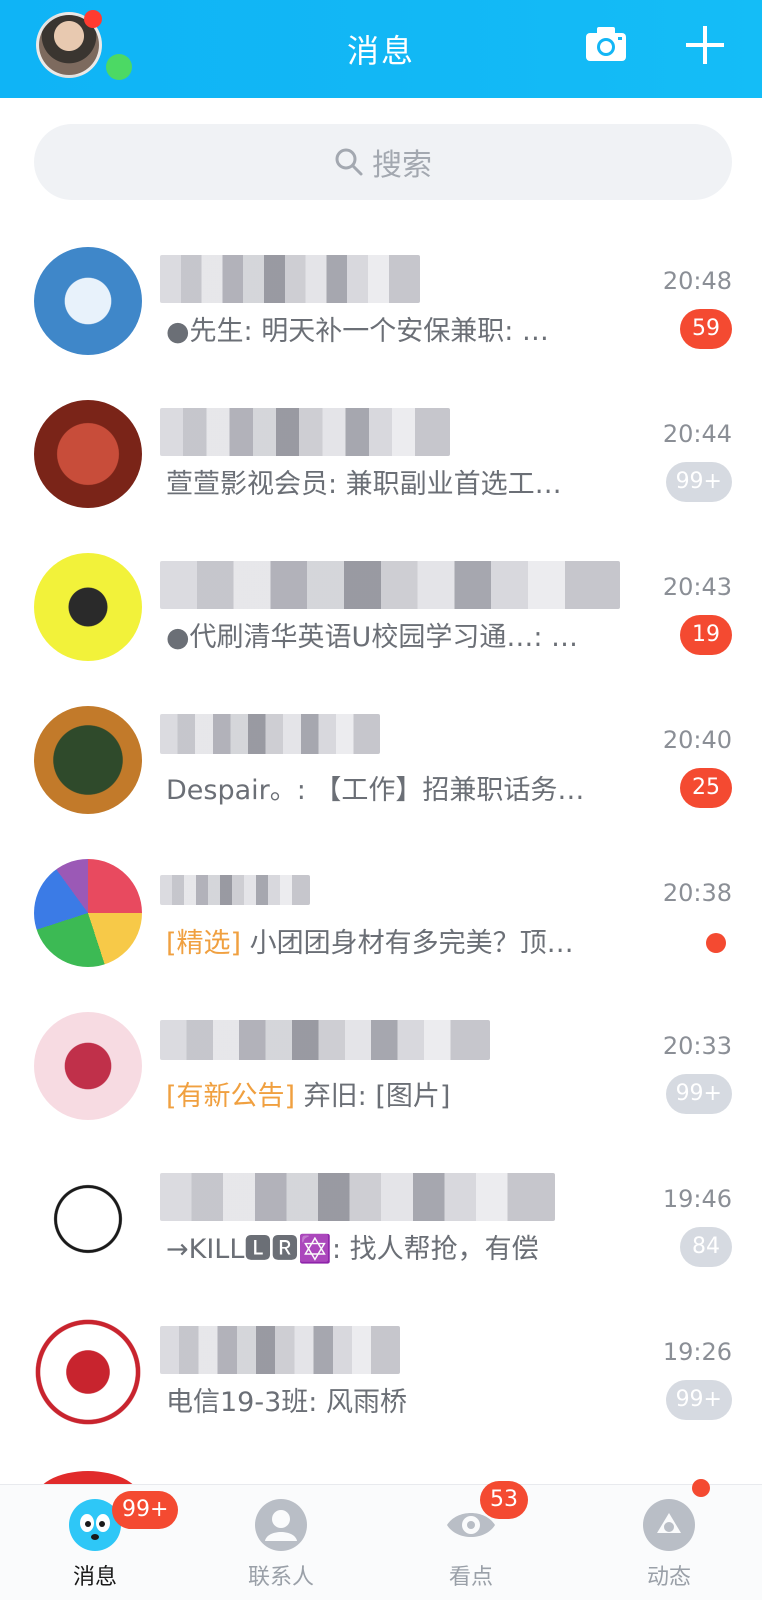 The width and height of the screenshot is (762, 1600). What do you see at coordinates (381, 1539) in the screenshot?
I see `bottom-tab-bar: 消息 99+ 联系人 看点 53 动态` at bounding box center [381, 1539].